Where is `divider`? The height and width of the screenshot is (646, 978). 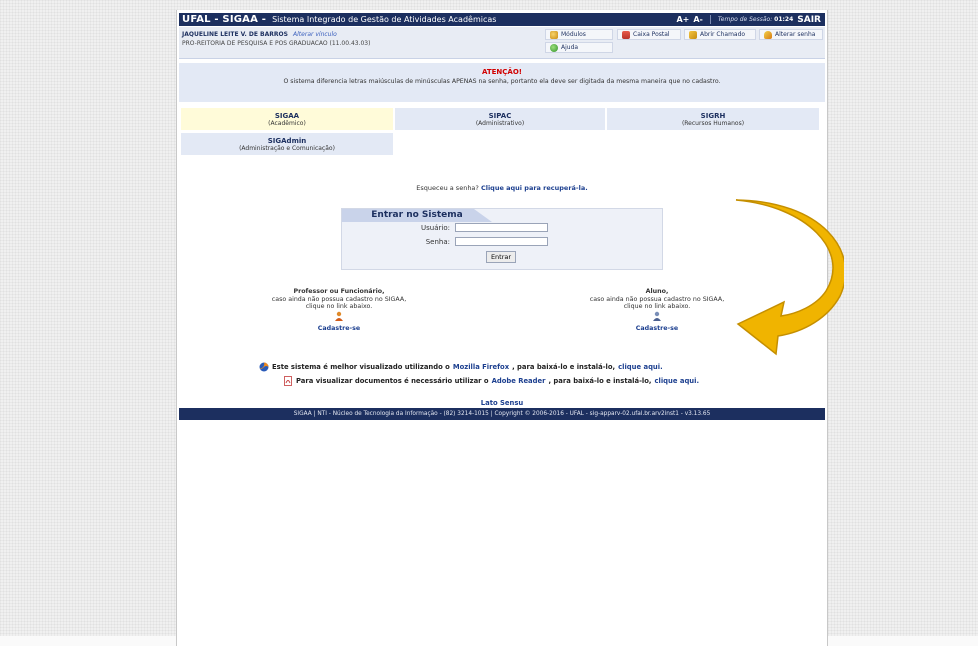 divider is located at coordinates (710, 19).